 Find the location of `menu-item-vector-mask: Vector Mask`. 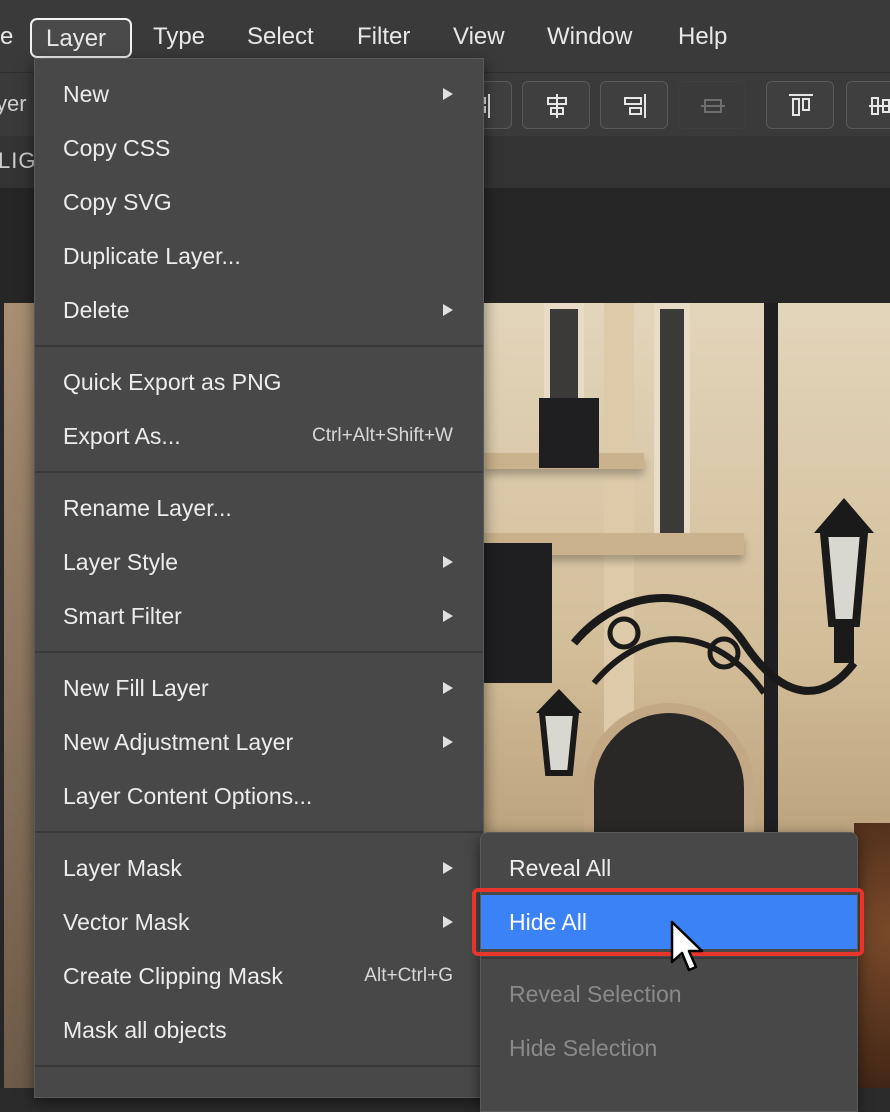

menu-item-vector-mask: Vector Mask is located at coordinates (259, 922).